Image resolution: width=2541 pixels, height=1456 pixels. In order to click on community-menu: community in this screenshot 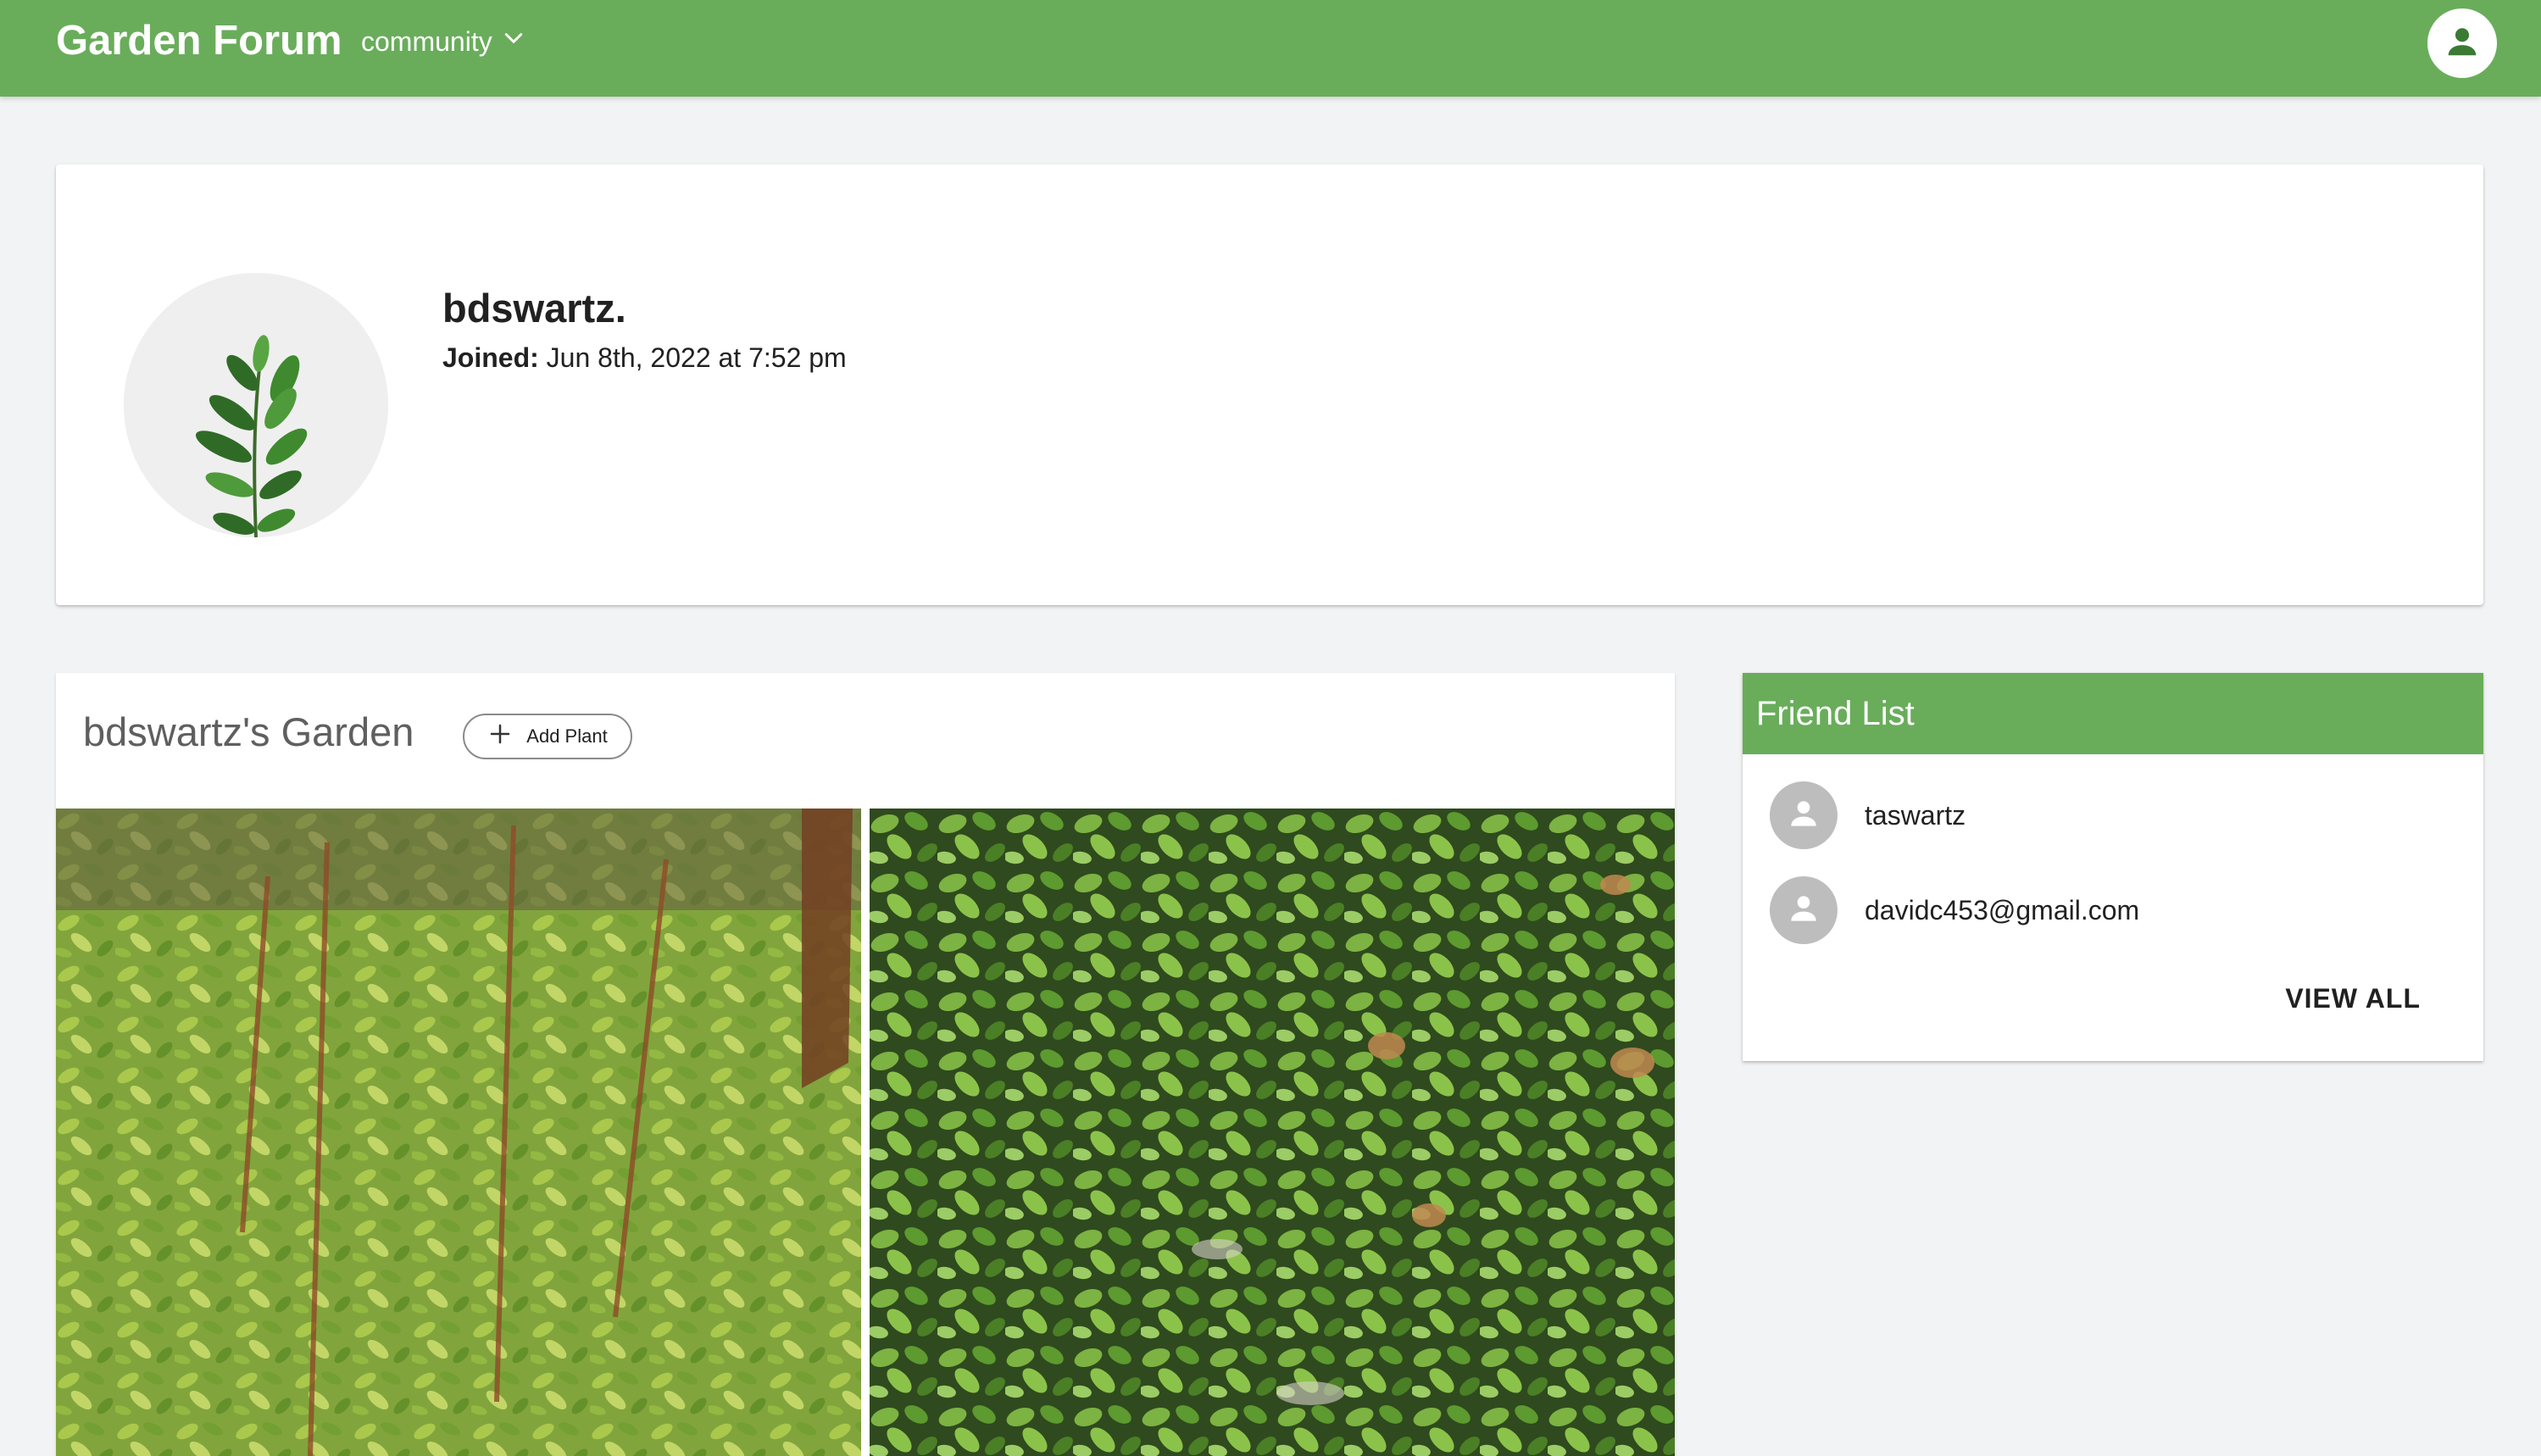, I will do `click(443, 41)`.